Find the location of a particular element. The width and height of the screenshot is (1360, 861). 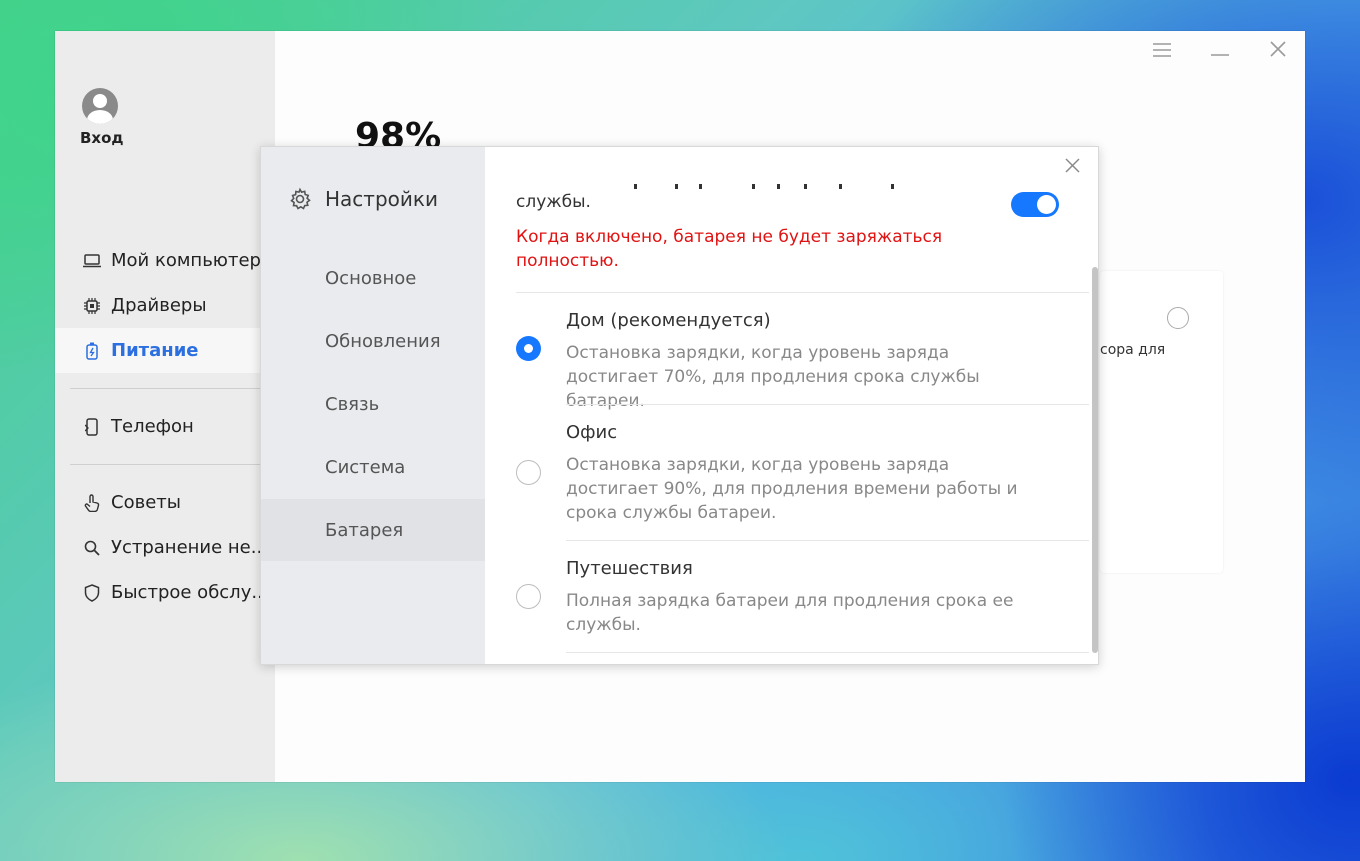

settings-title: Настройки is located at coordinates (381, 199).